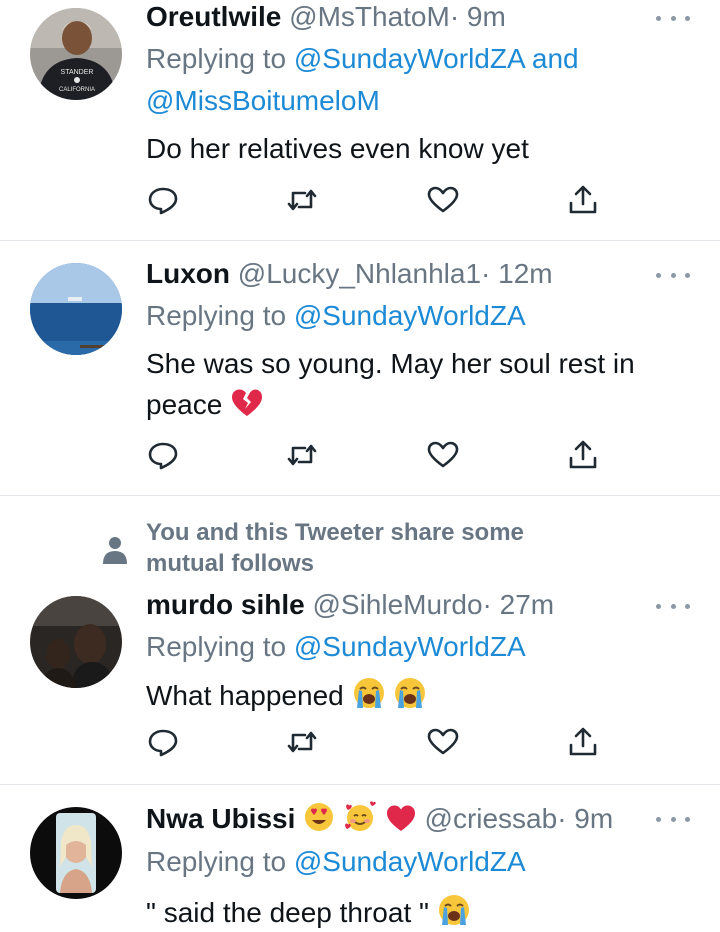 The image size is (720, 932). I want to click on avatar-shirt-text-1: STANDER, so click(77, 72).